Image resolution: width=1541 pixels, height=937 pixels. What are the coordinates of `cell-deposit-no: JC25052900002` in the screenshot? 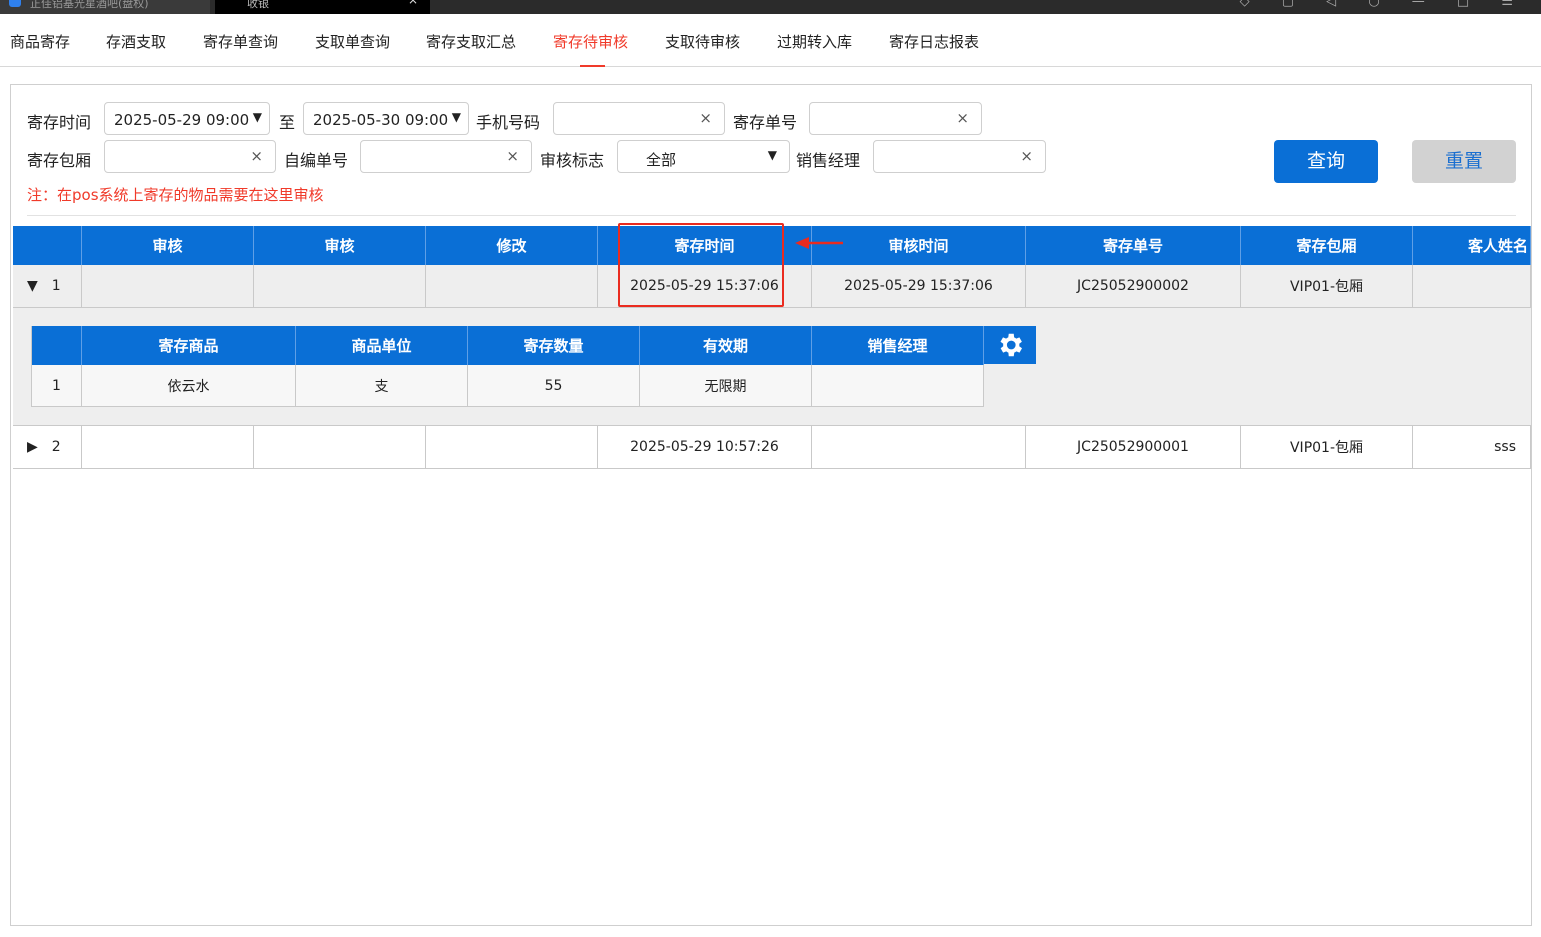 It's located at (1133, 286).